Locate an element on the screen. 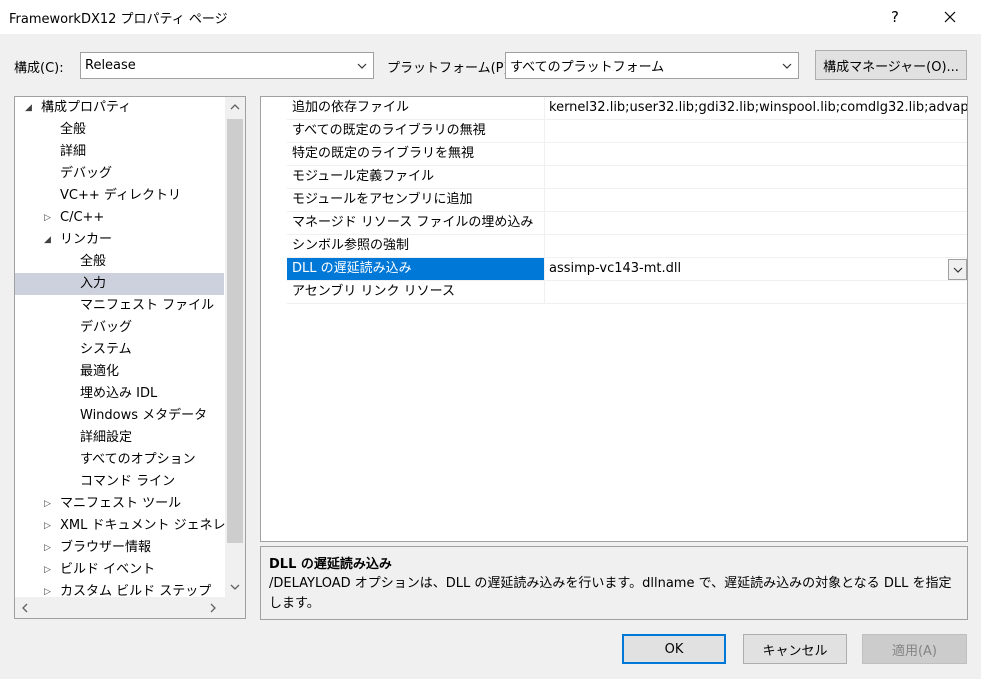 This screenshot has height=679, width=981. property-value: assimp-vc143-mt.dll is located at coordinates (756, 269).